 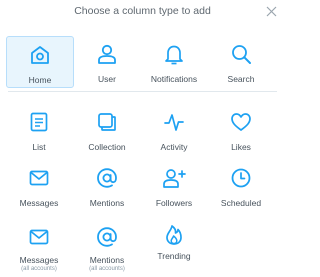 What do you see at coordinates (39, 187) in the screenshot?
I see `column-type-messages: Messages` at bounding box center [39, 187].